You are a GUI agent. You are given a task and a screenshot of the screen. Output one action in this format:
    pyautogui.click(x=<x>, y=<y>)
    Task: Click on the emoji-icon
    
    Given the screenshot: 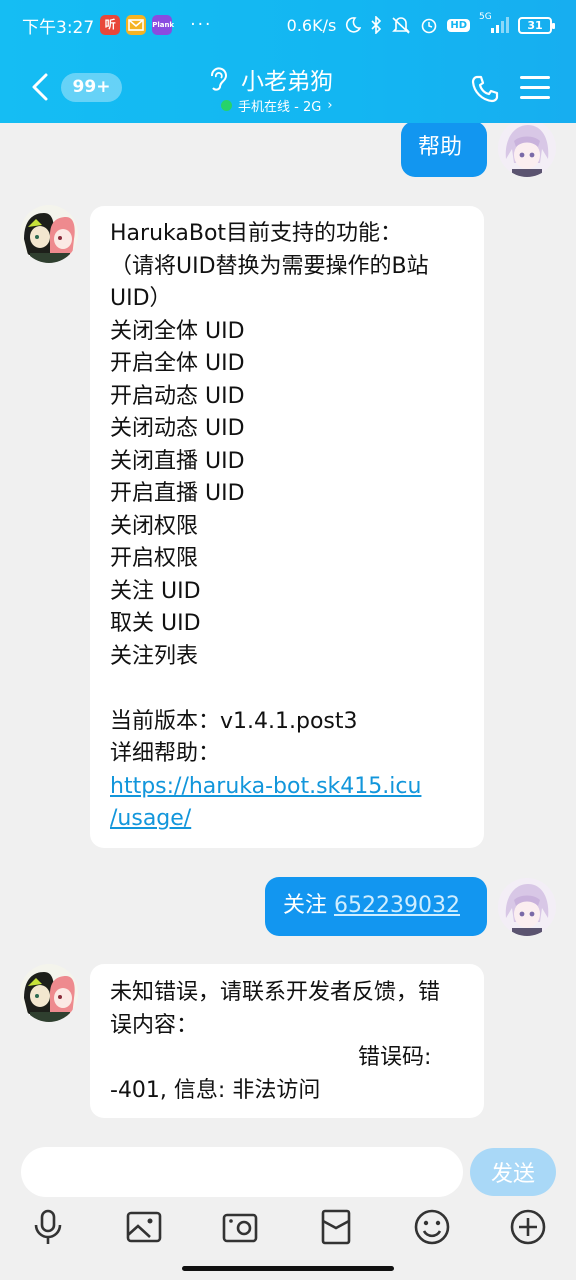 What is the action you would take?
    pyautogui.click(x=432, y=1227)
    